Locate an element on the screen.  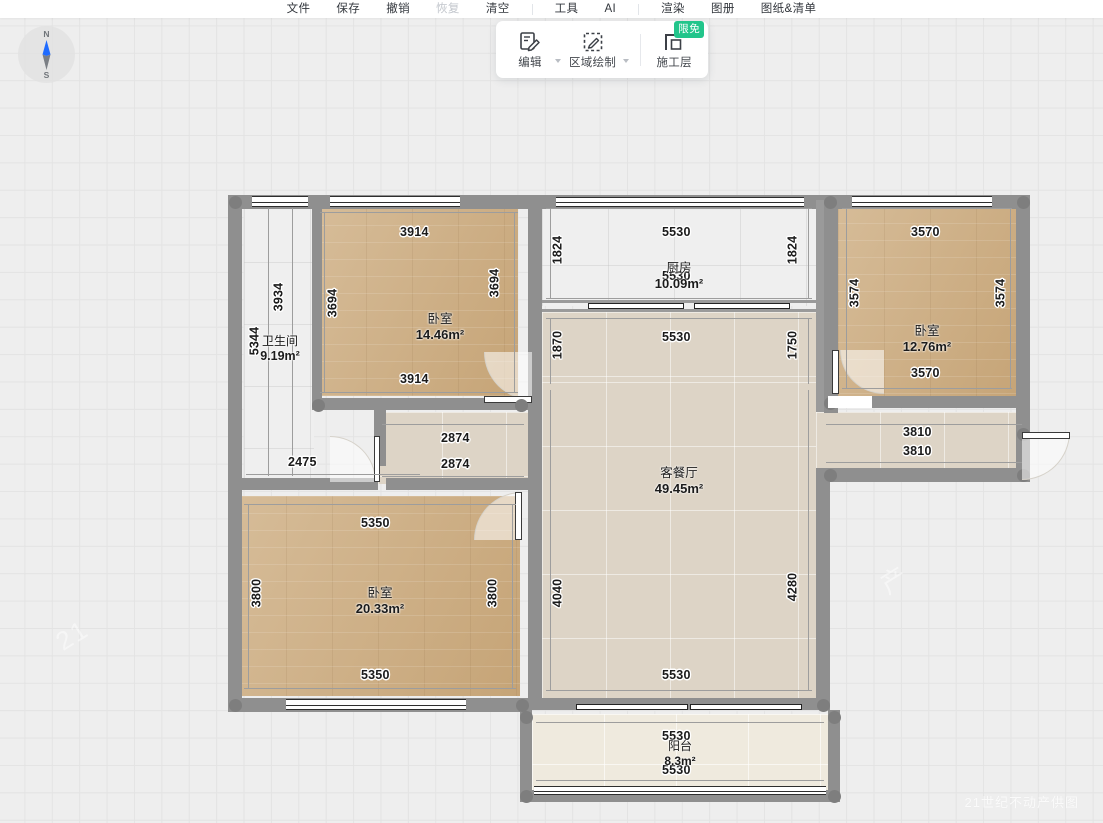
dim-entry-bottom: 3810 is located at coordinates (917, 451).